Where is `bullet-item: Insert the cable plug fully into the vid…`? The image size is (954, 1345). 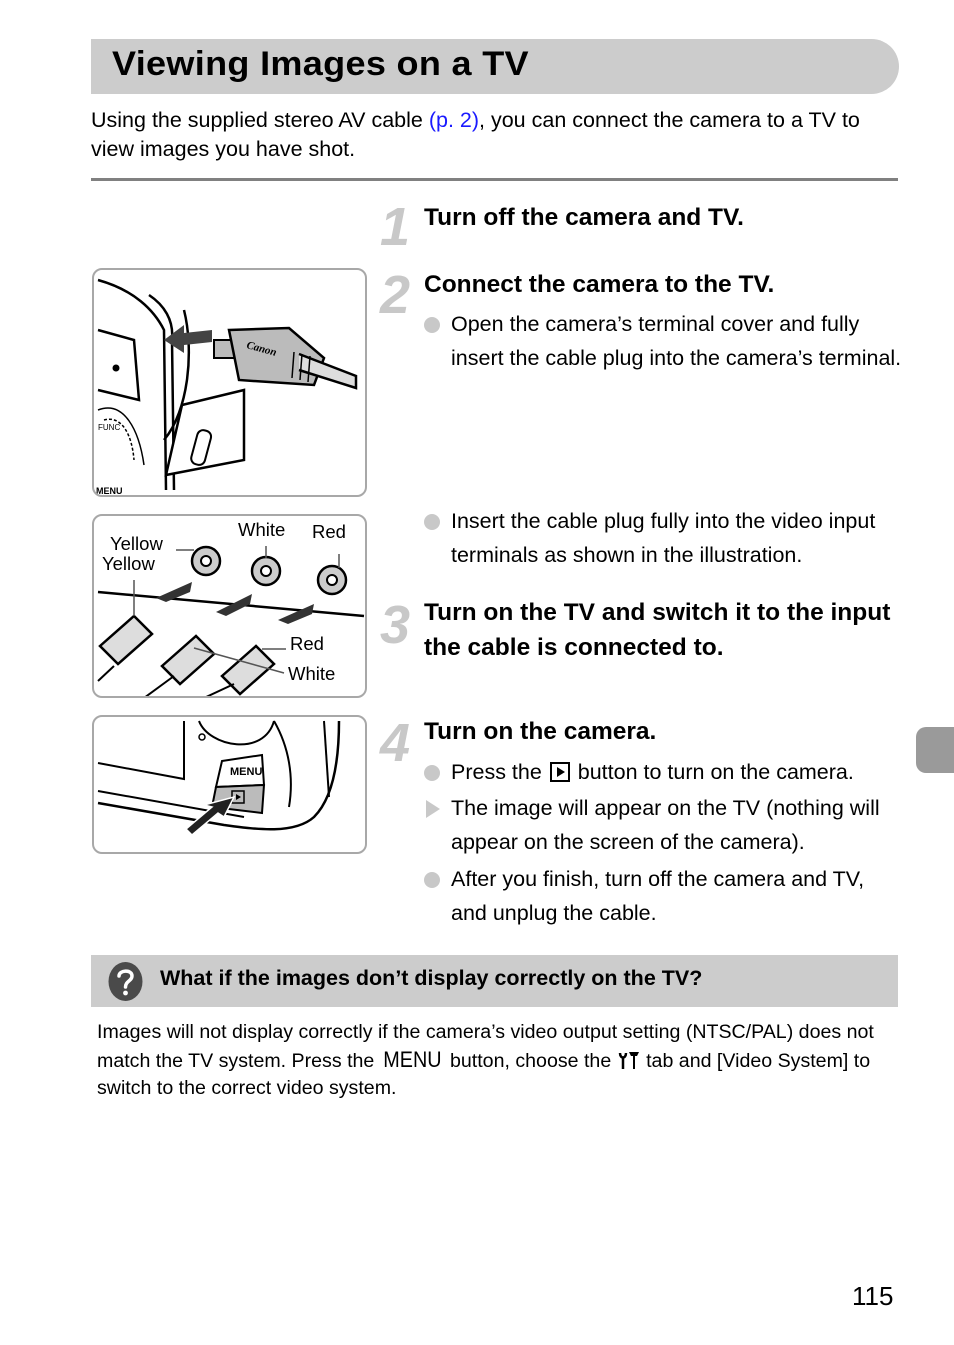
bullet-item: Insert the cable plug fully into the vid… is located at coordinates (664, 538).